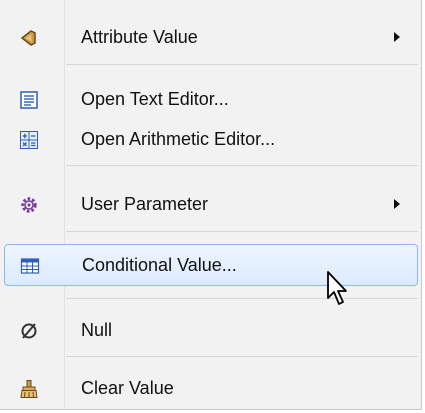  Describe the element at coordinates (29, 38) in the screenshot. I see `attribute-value-icon` at that location.